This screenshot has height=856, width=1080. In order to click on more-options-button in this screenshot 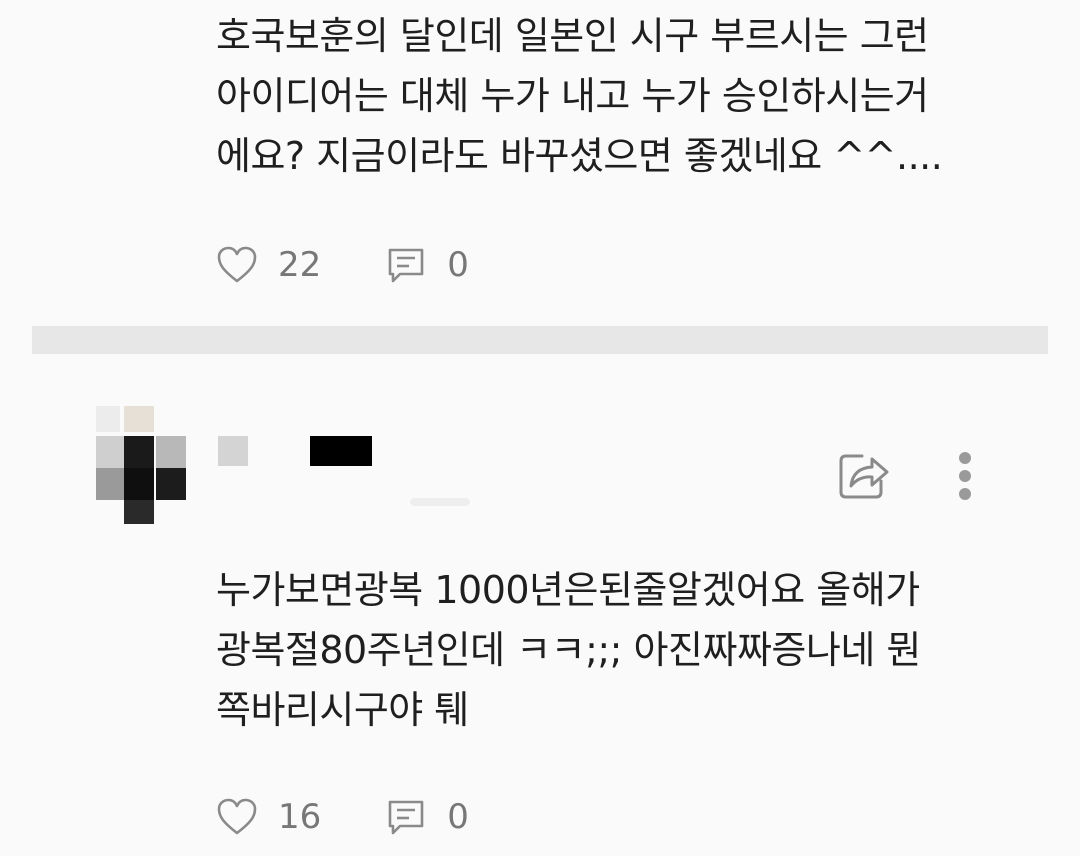, I will do `click(965, 478)`.